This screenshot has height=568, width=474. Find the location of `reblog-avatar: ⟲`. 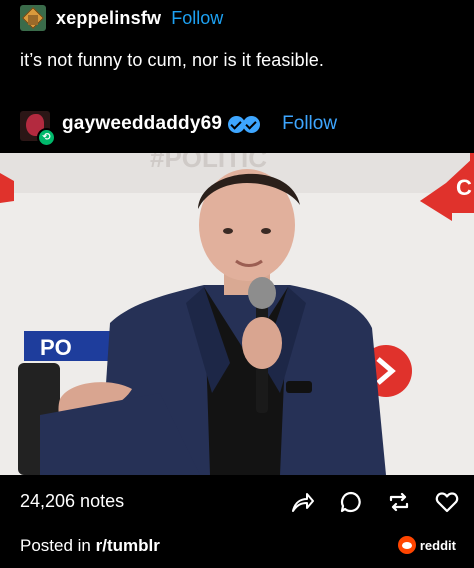

reblog-avatar: ⟲ is located at coordinates (38, 129).